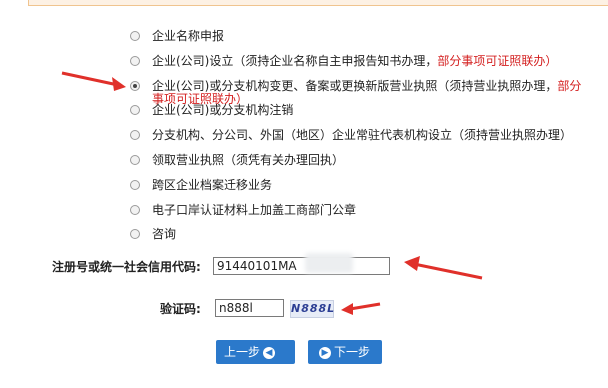 The height and width of the screenshot is (388, 608). Describe the element at coordinates (363, 211) in the screenshot. I see `option-eport-seal: 电子口岸认证材料上加盖工商部门公章` at that location.